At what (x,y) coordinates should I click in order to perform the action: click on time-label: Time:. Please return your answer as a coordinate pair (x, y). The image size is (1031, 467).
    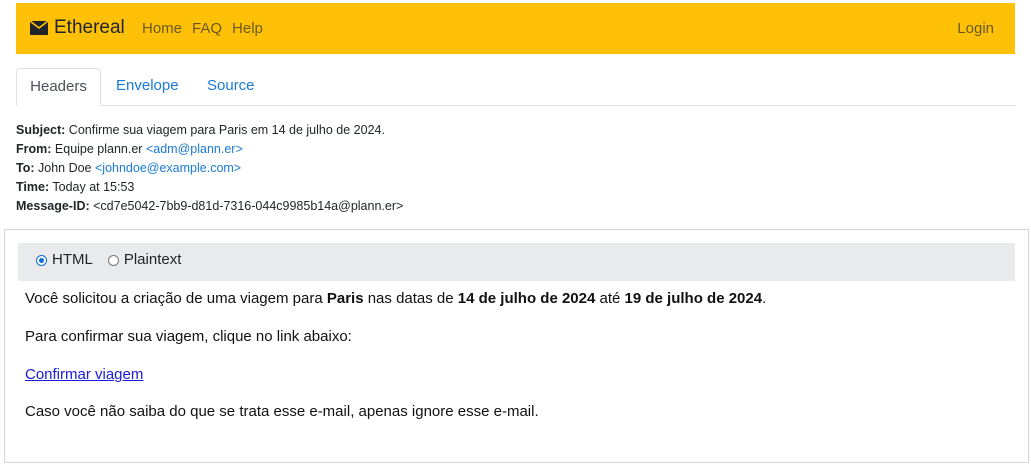
    Looking at the image, I should click on (33, 187).